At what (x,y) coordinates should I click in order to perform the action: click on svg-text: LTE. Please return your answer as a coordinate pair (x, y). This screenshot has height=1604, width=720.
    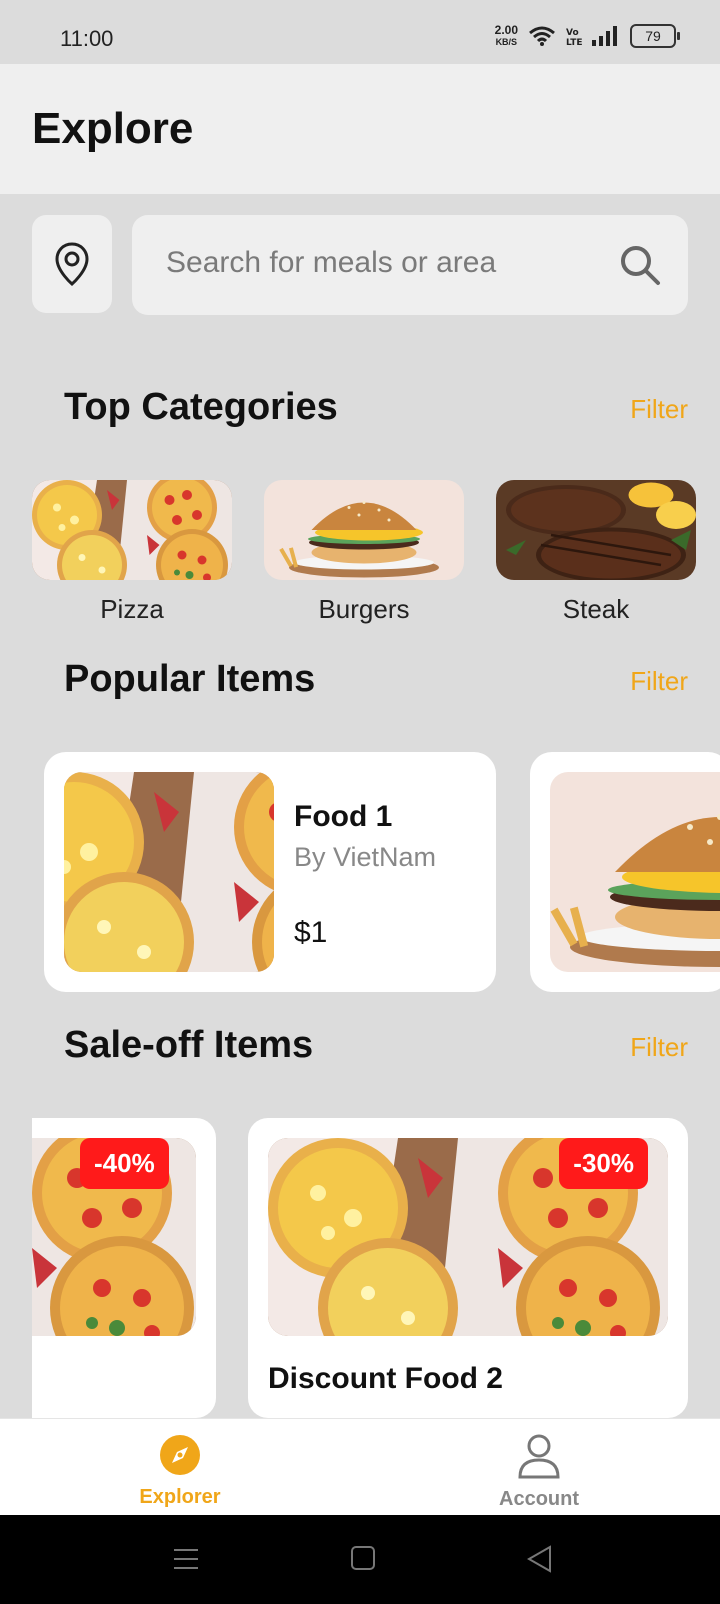
    Looking at the image, I should click on (574, 42).